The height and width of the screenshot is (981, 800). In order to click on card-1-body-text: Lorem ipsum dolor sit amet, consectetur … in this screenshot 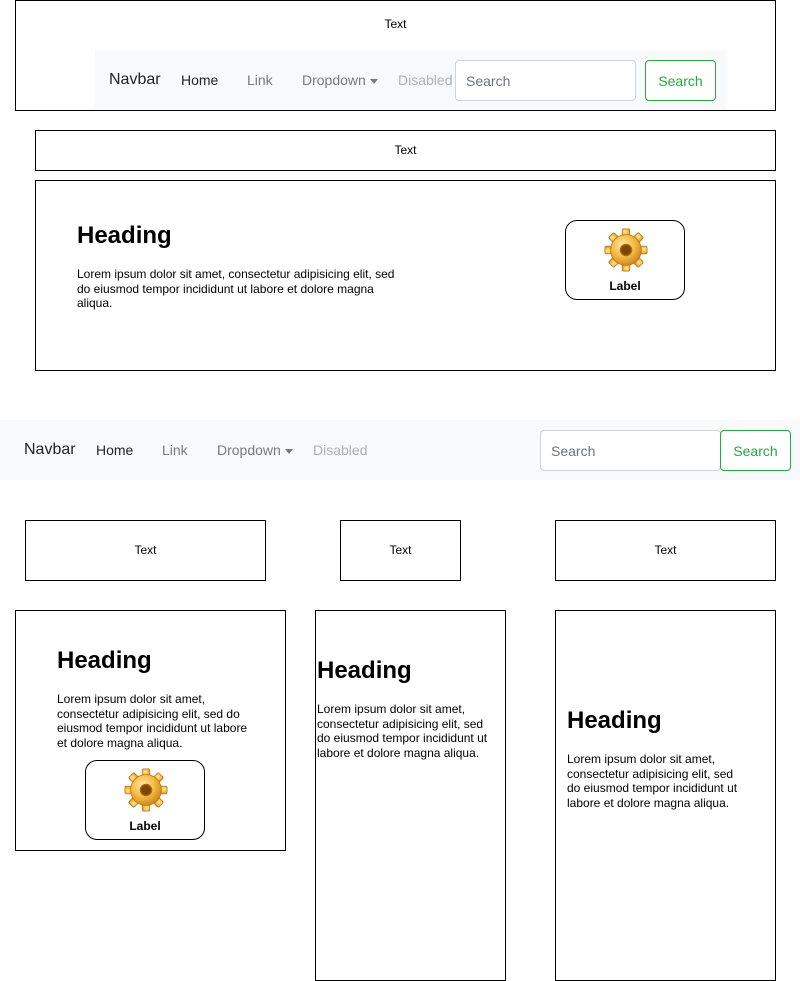, I will do `click(152, 721)`.